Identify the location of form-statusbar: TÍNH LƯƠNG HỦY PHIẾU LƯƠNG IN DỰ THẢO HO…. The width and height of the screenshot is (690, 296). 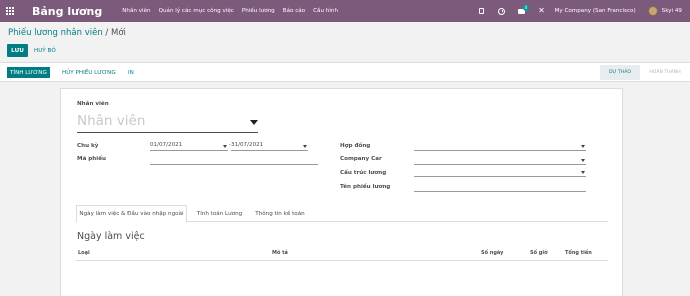
(345, 72).